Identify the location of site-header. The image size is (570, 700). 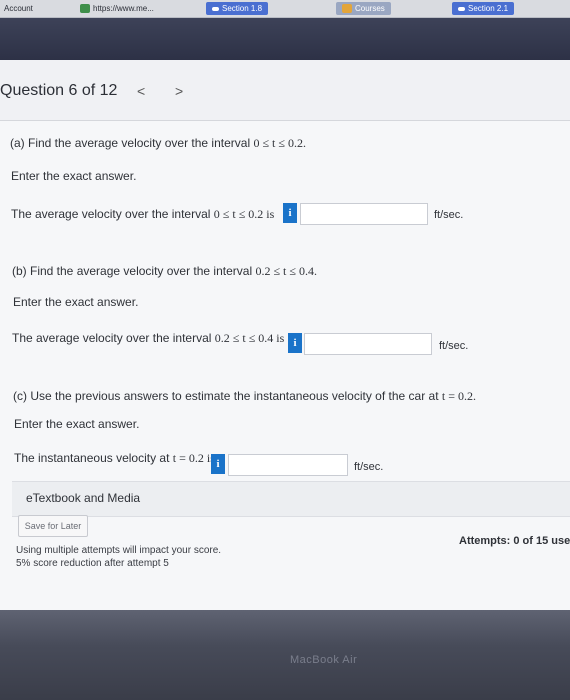
(285, 39).